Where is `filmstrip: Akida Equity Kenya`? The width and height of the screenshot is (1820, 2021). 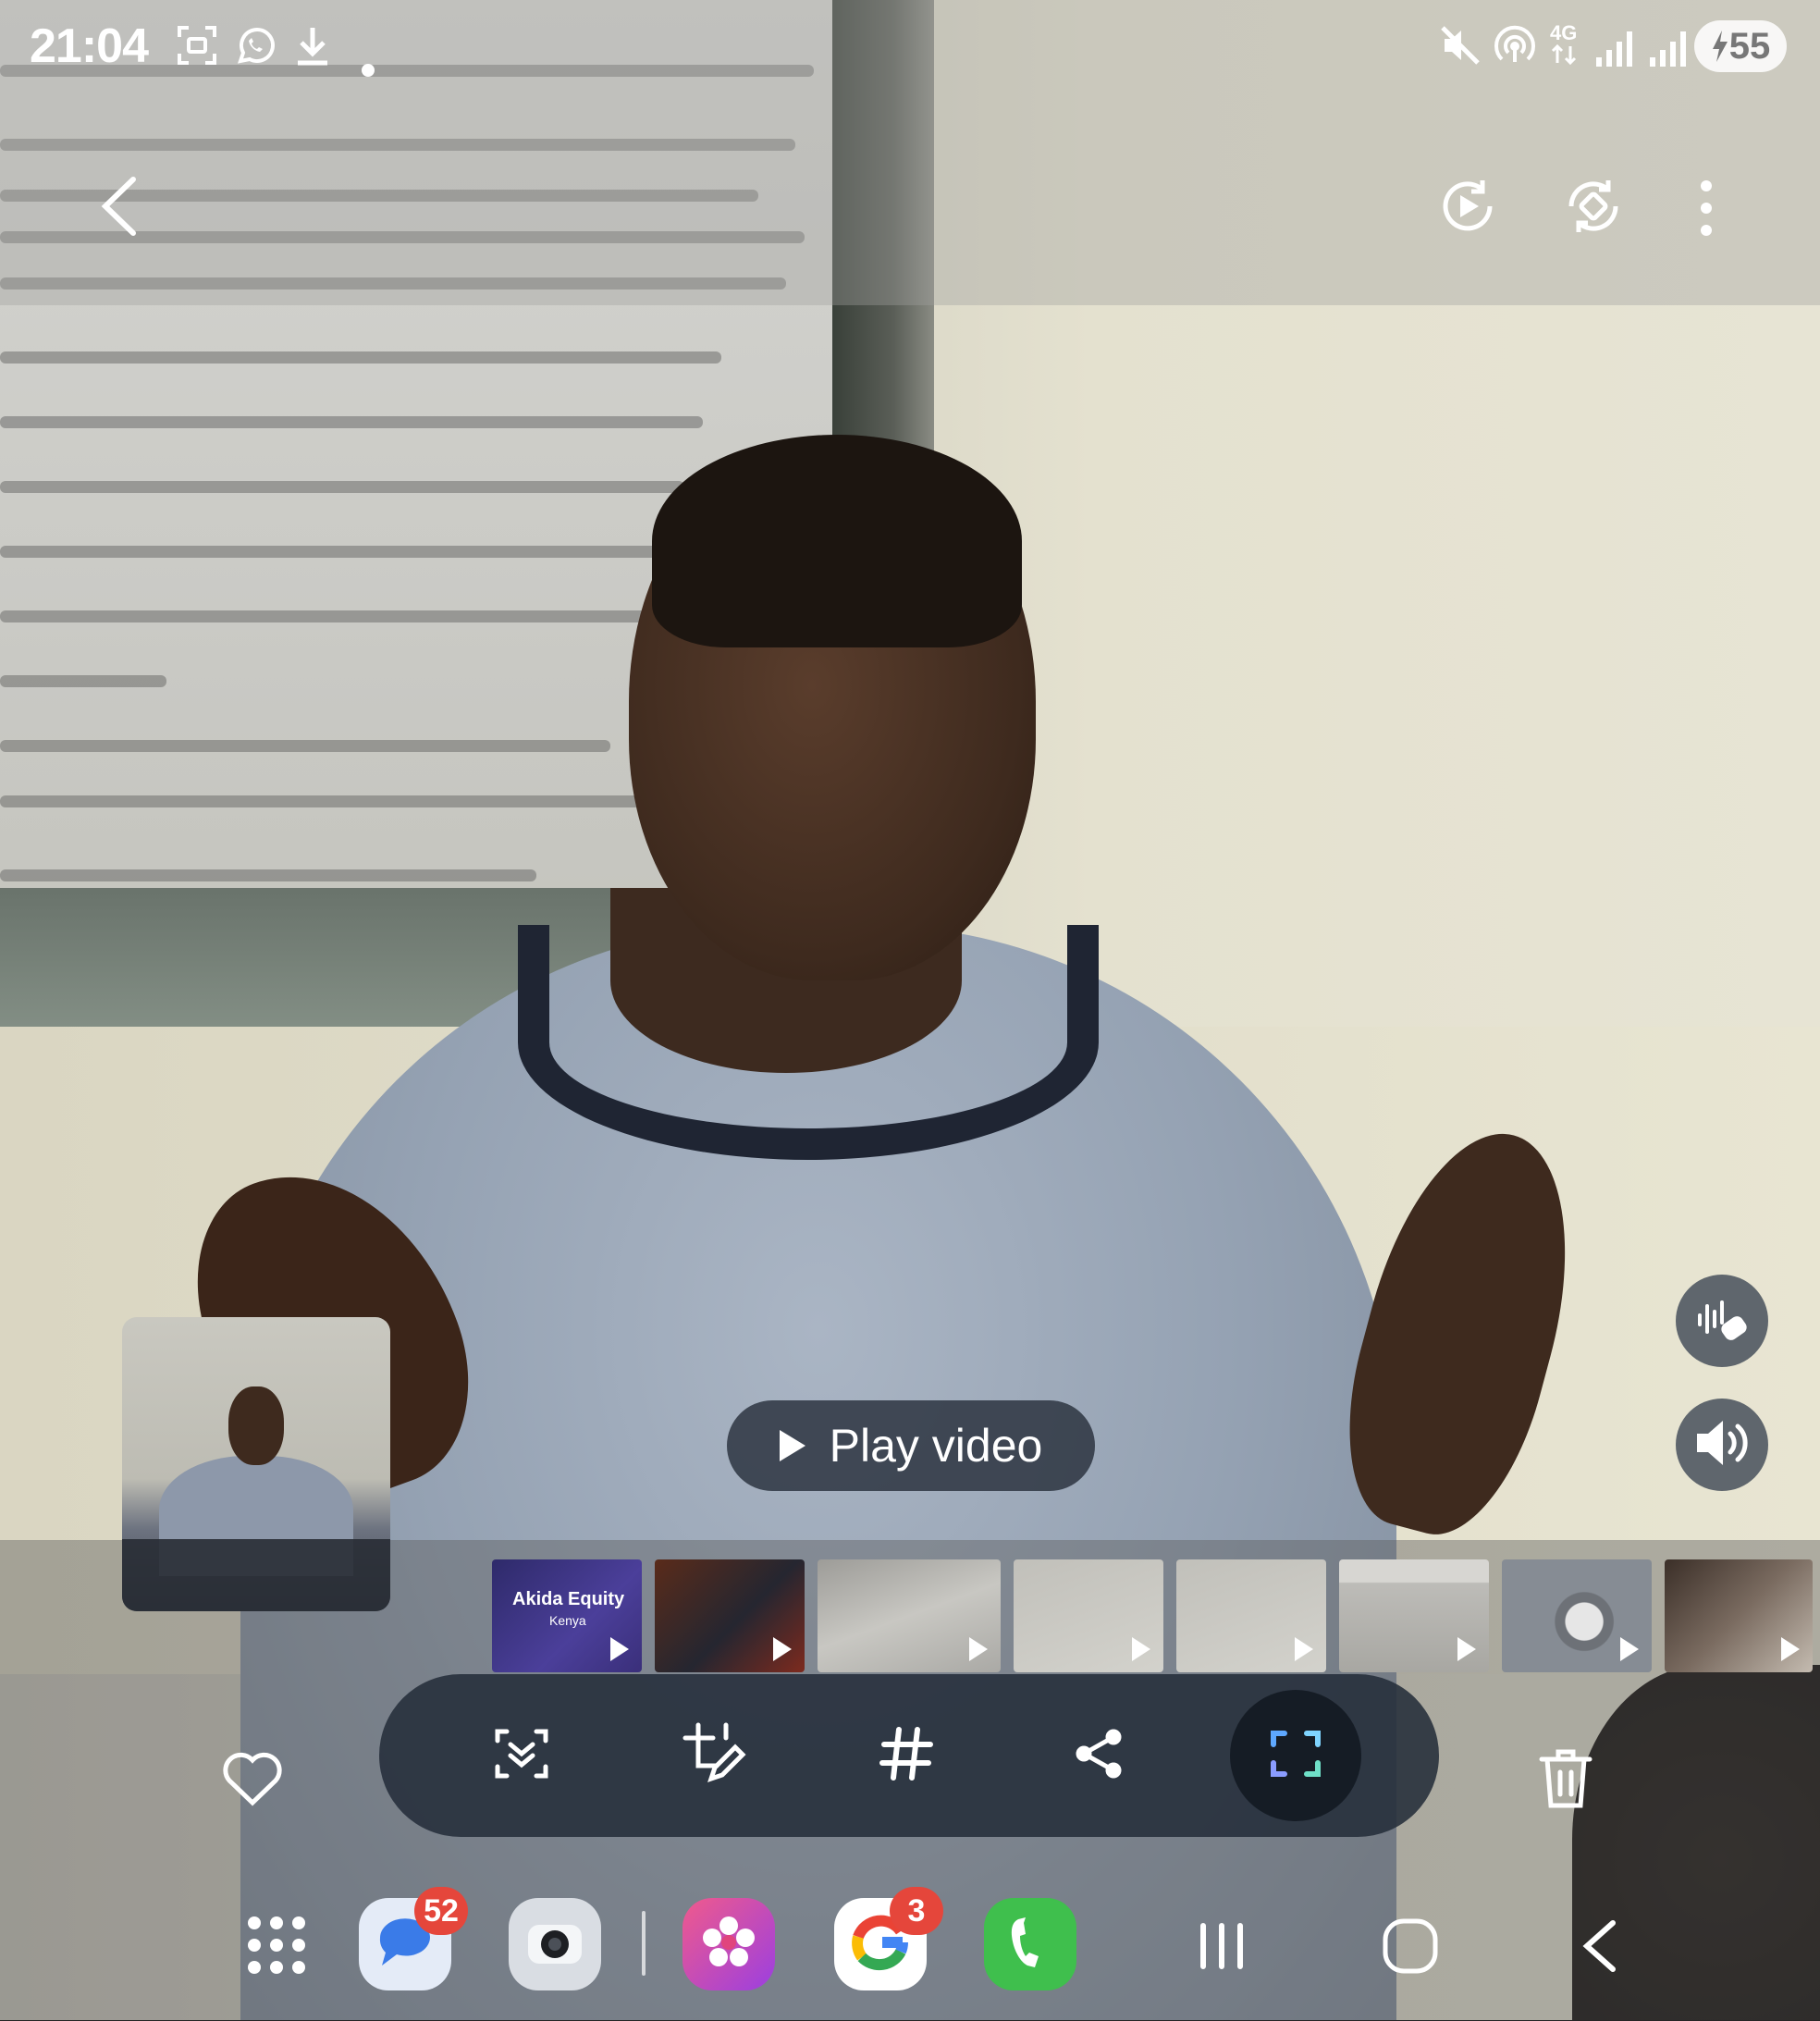
filmstrip: Akida Equity Kenya is located at coordinates (1152, 1617).